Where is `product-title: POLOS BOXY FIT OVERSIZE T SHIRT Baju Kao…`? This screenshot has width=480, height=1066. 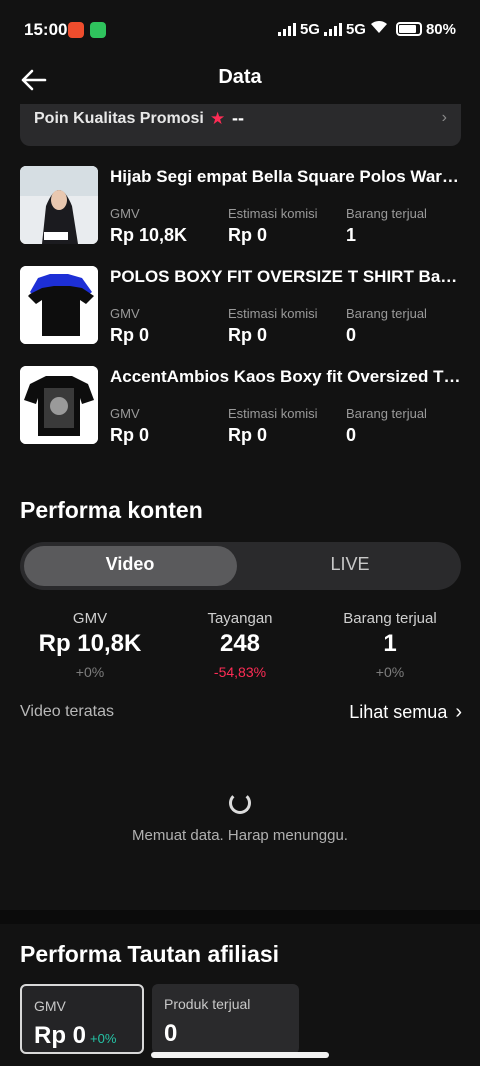
product-title: POLOS BOXY FIT OVERSIZE T SHIRT Baju Kao… is located at coordinates (286, 276).